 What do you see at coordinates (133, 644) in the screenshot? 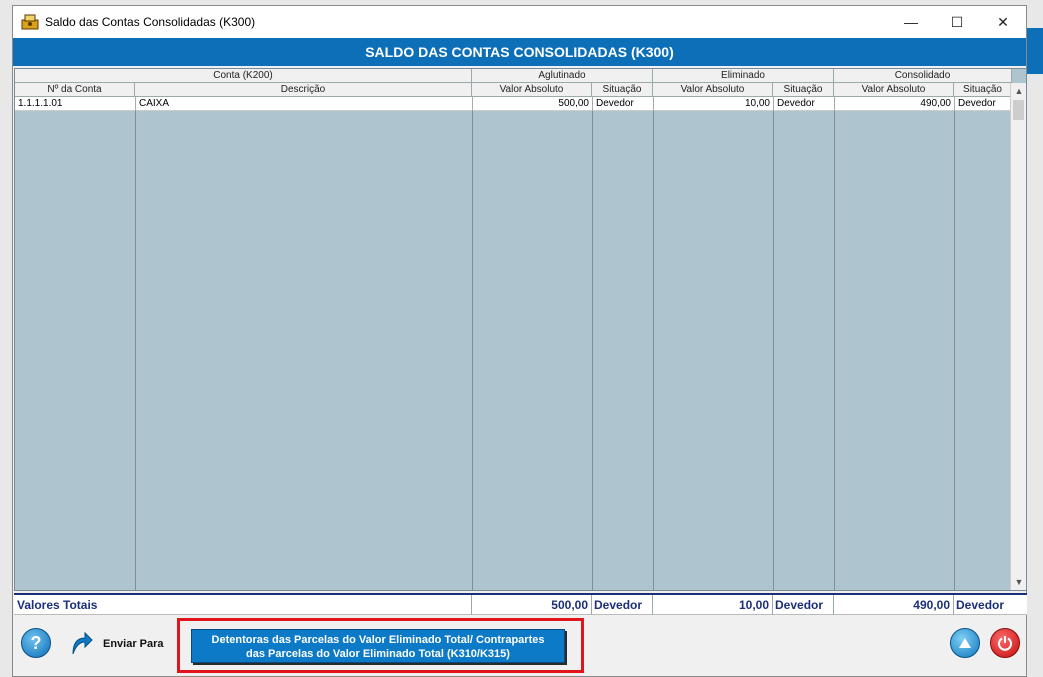
I see `send-to-label: Enviar Para` at bounding box center [133, 644].